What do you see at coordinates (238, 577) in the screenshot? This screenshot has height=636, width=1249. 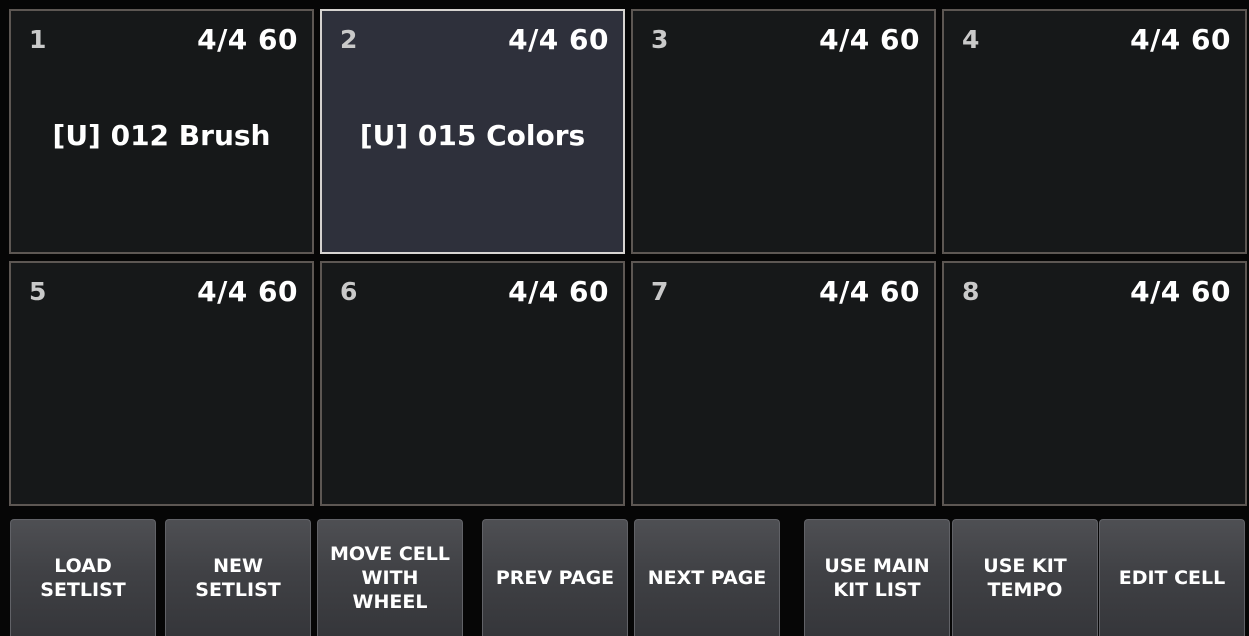 I see `new-setlist-button: NEW SETLIST` at bounding box center [238, 577].